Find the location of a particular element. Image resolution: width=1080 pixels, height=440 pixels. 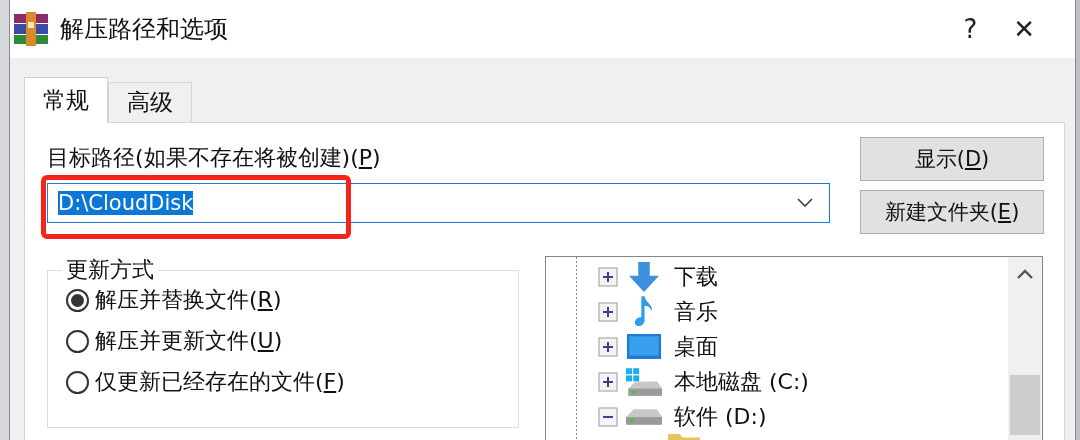

tree-item: 桌面 is located at coordinates (696, 346).